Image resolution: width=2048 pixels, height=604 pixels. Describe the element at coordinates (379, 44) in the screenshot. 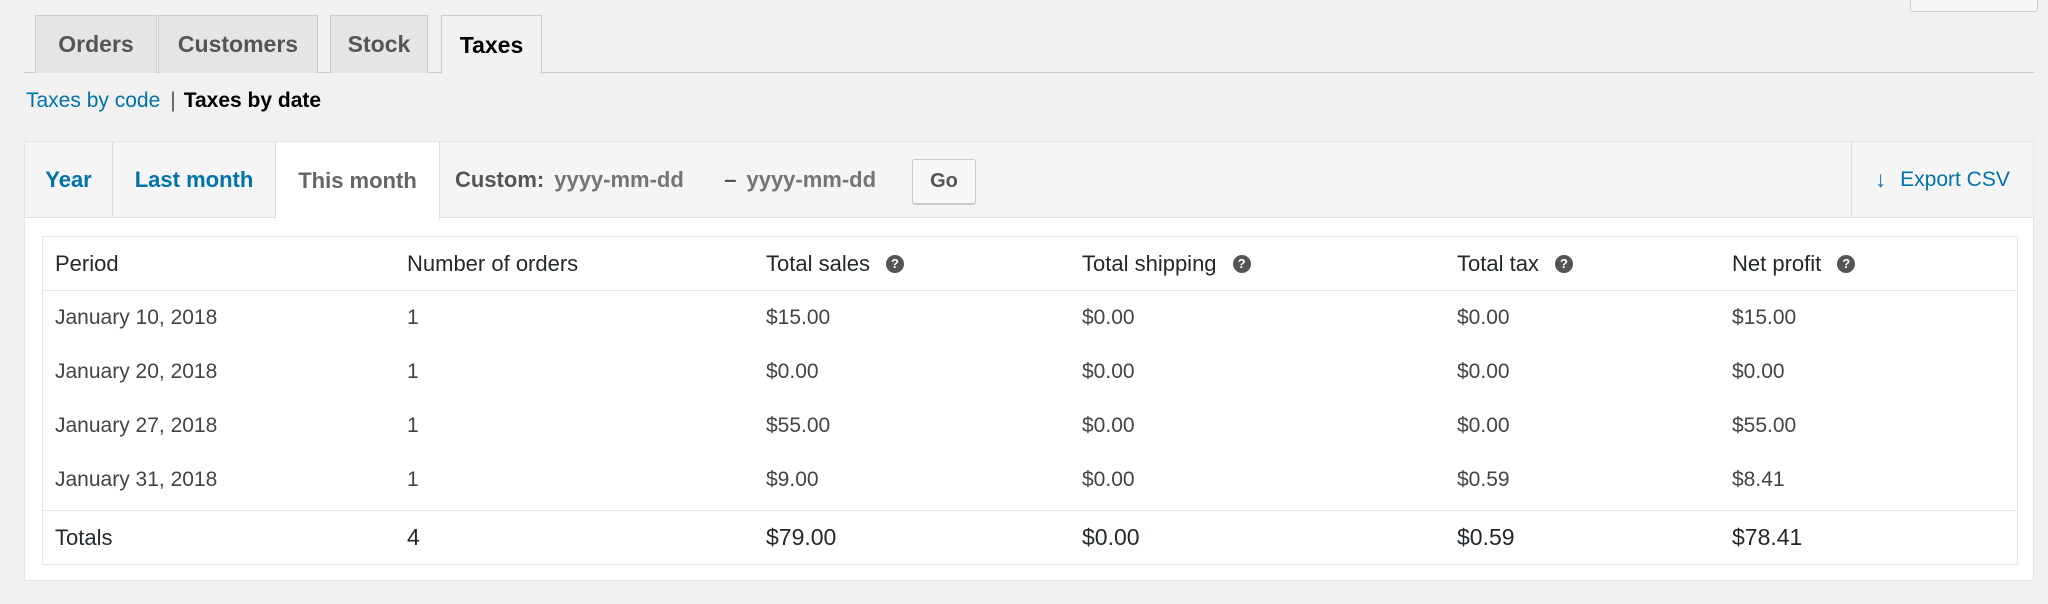

I see `tab-stock: Stock` at that location.